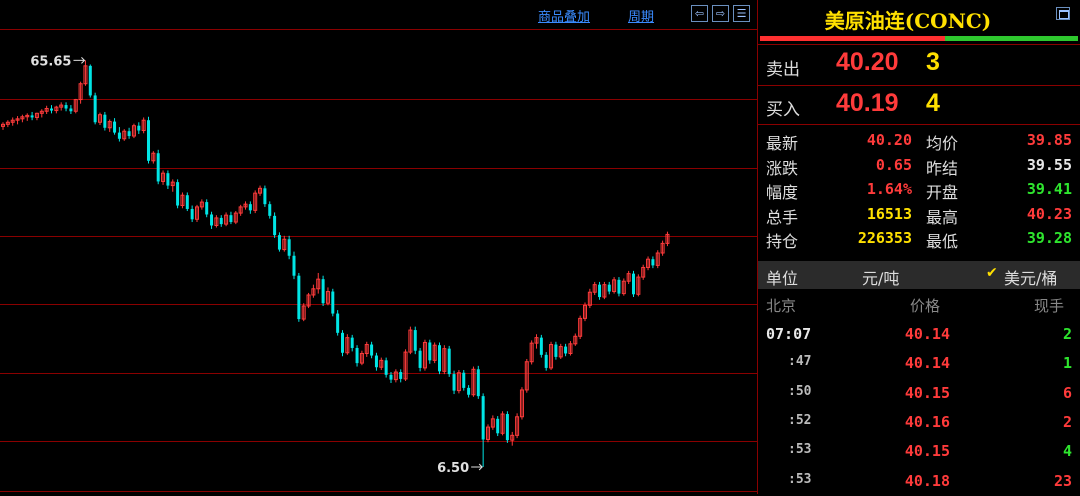  What do you see at coordinates (893, 164) in the screenshot?
I see `stat-value: 0.65` at bounding box center [893, 164].